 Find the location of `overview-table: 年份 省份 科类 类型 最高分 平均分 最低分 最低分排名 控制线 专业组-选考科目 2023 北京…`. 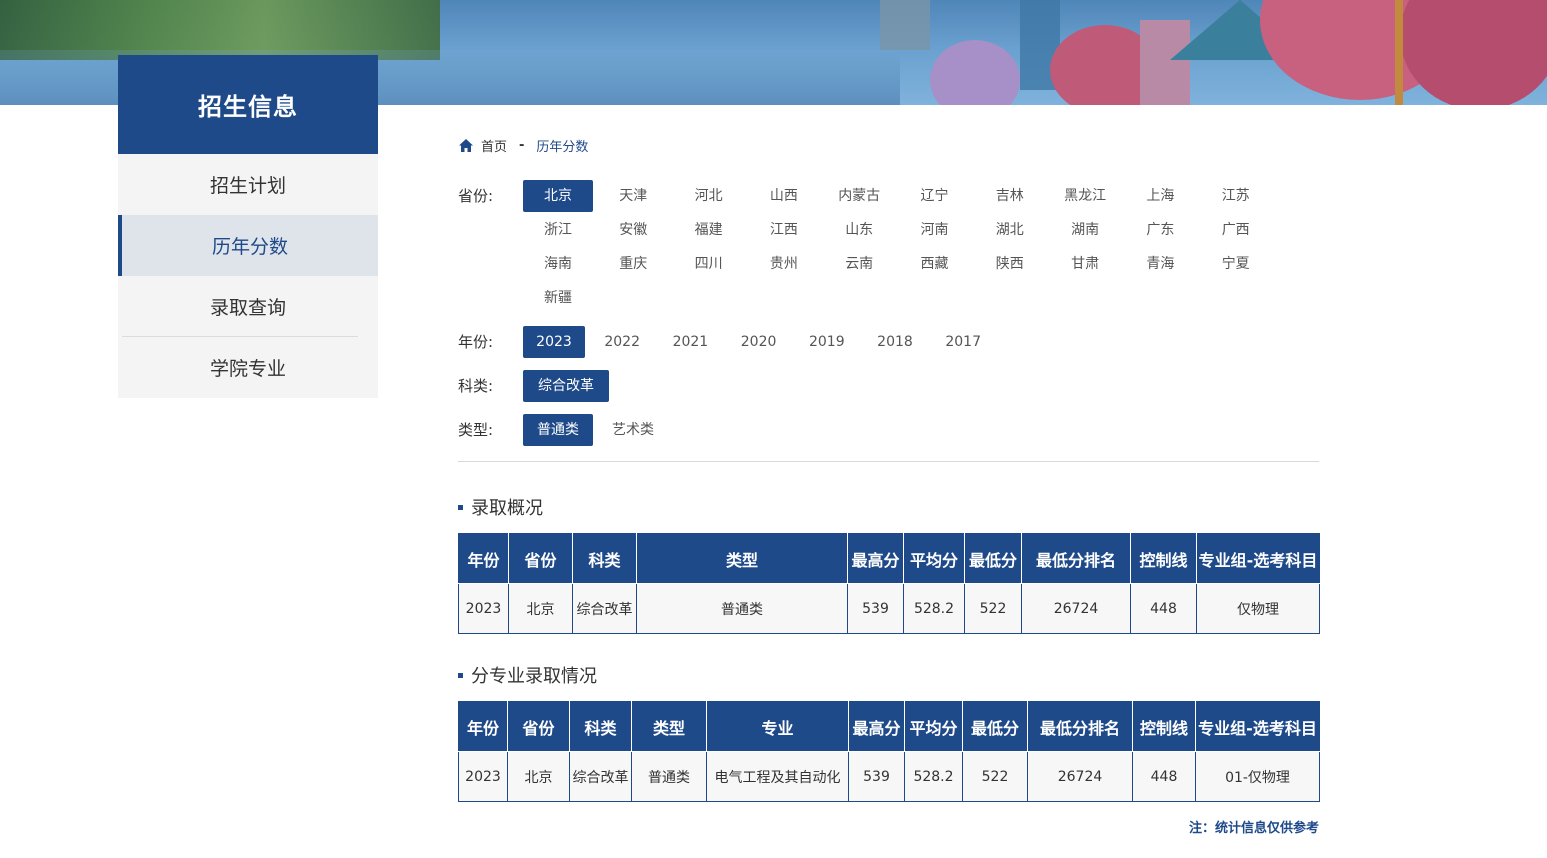

overview-table: 年份 省份 科类 类型 最高分 平均分 最低分 最低分排名 控制线 专业组-选考科目 2023 北京… is located at coordinates (889, 583).